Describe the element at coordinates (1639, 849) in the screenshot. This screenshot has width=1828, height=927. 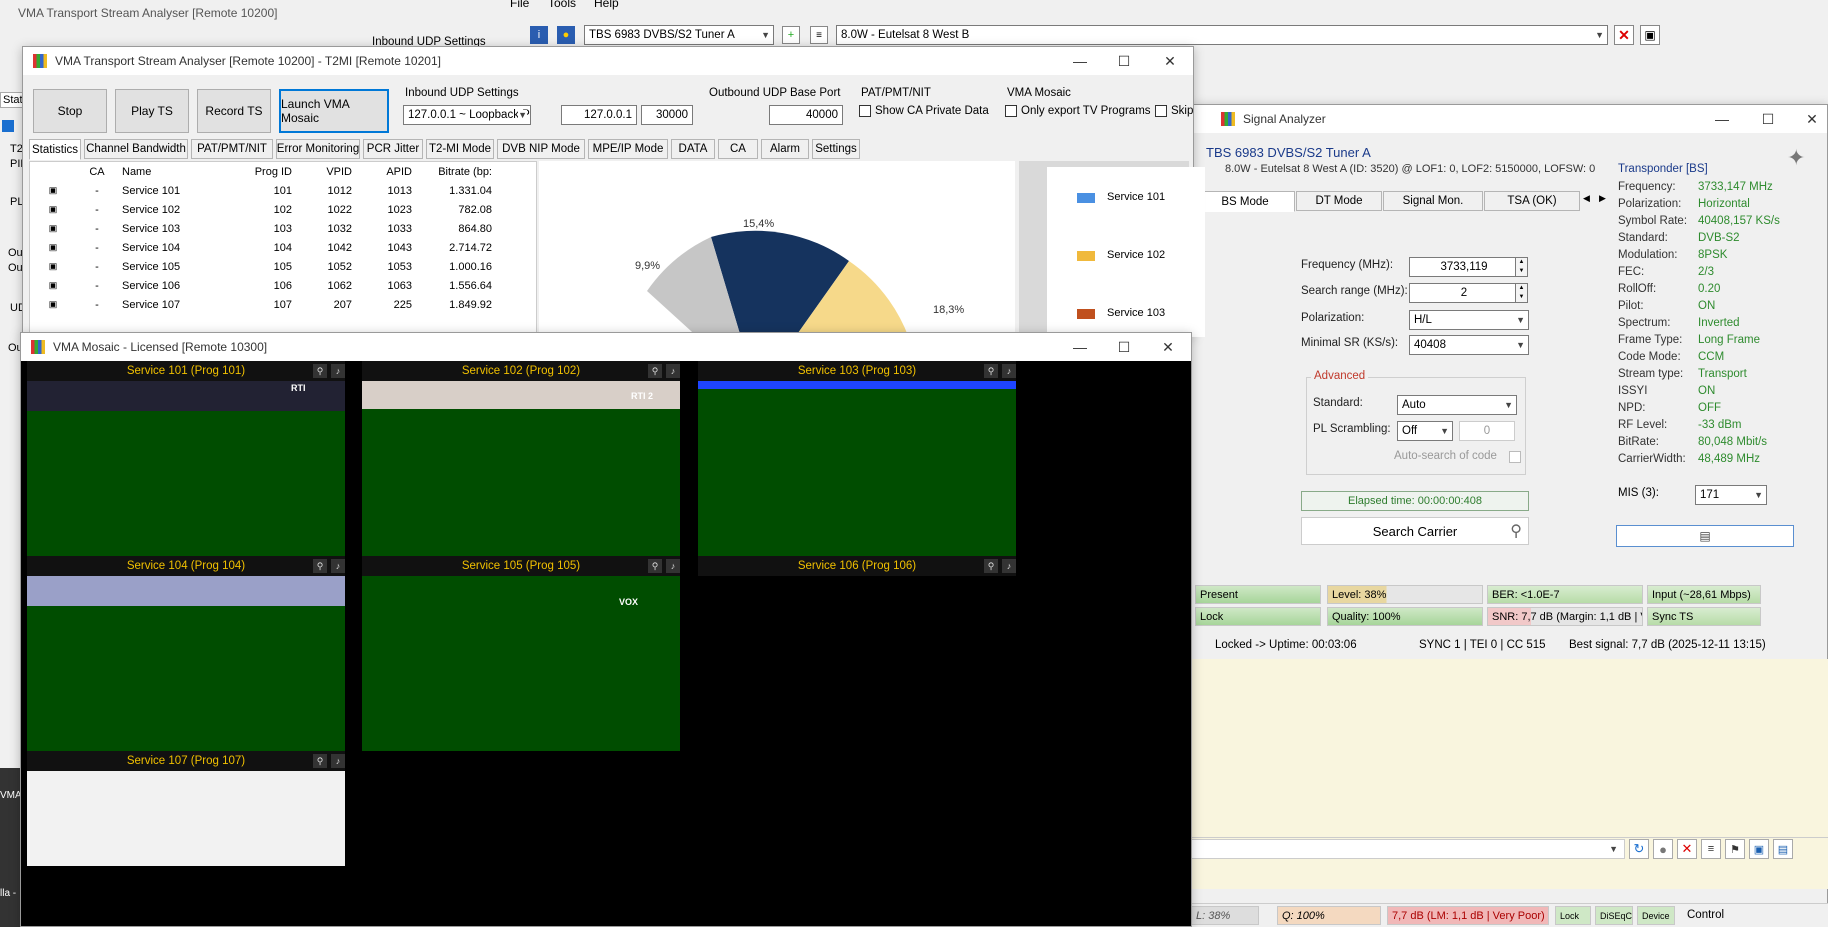
I see `sync-icon: ↻` at that location.